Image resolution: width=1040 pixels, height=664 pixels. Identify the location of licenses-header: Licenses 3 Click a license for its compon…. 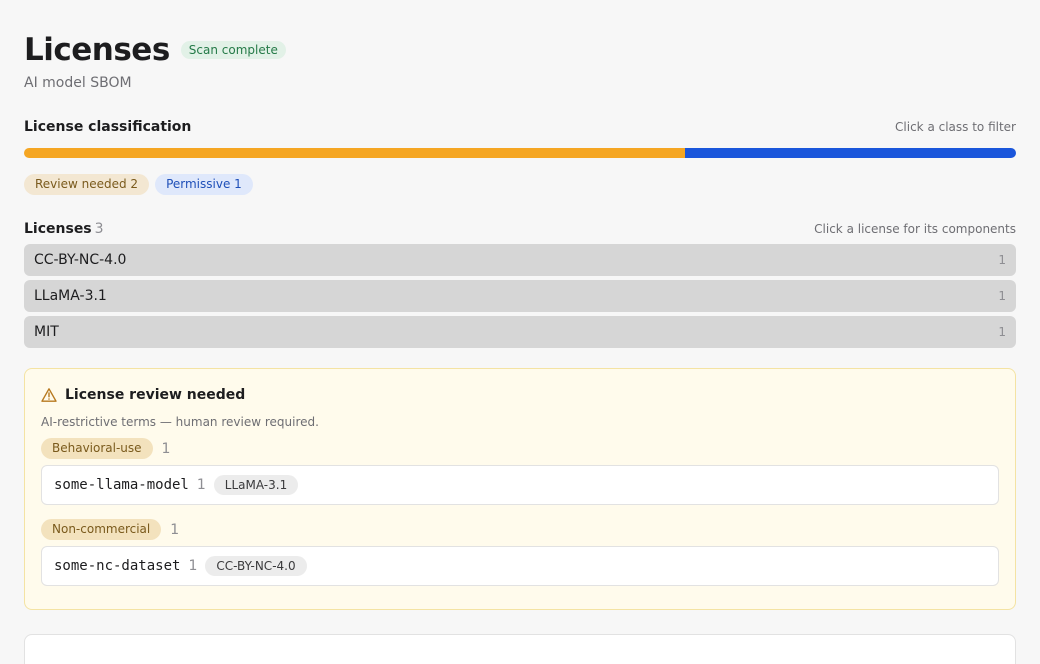
(520, 229).